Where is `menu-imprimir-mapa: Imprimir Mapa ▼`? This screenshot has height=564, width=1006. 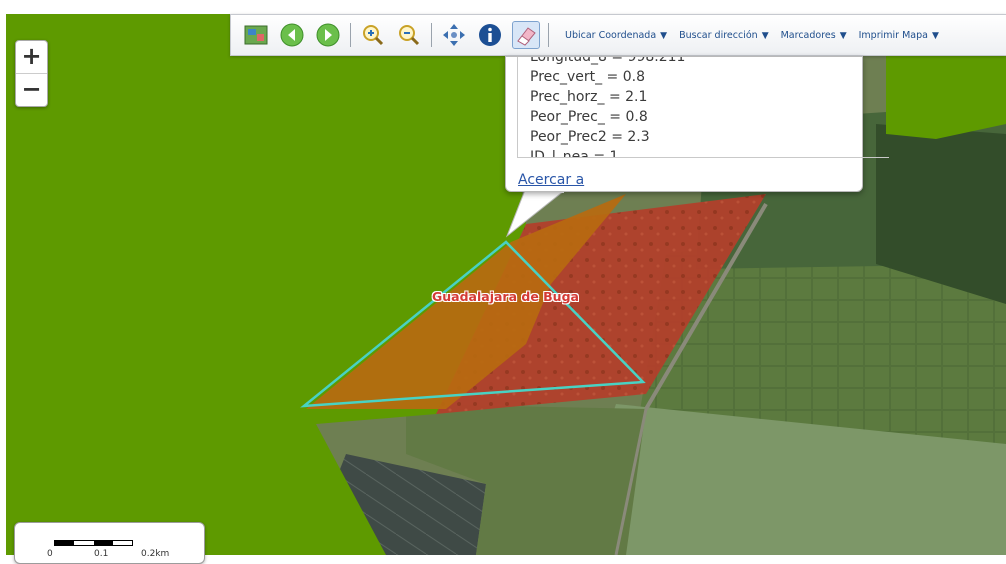
menu-imprimir-mapa: Imprimir Mapa ▼ is located at coordinates (899, 35).